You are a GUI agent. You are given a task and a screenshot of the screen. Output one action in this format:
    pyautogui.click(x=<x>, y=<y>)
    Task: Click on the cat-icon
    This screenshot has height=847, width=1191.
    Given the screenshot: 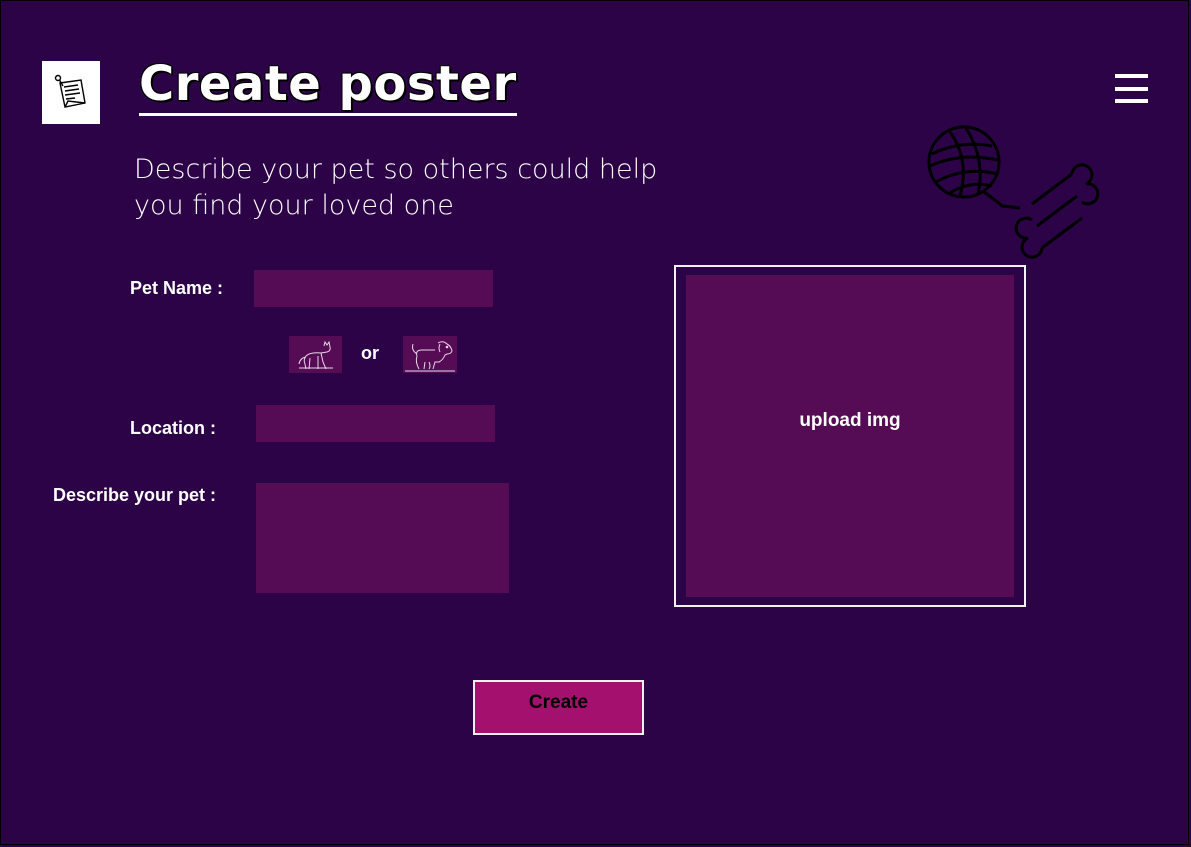 What is the action you would take?
    pyautogui.click(x=315, y=354)
    